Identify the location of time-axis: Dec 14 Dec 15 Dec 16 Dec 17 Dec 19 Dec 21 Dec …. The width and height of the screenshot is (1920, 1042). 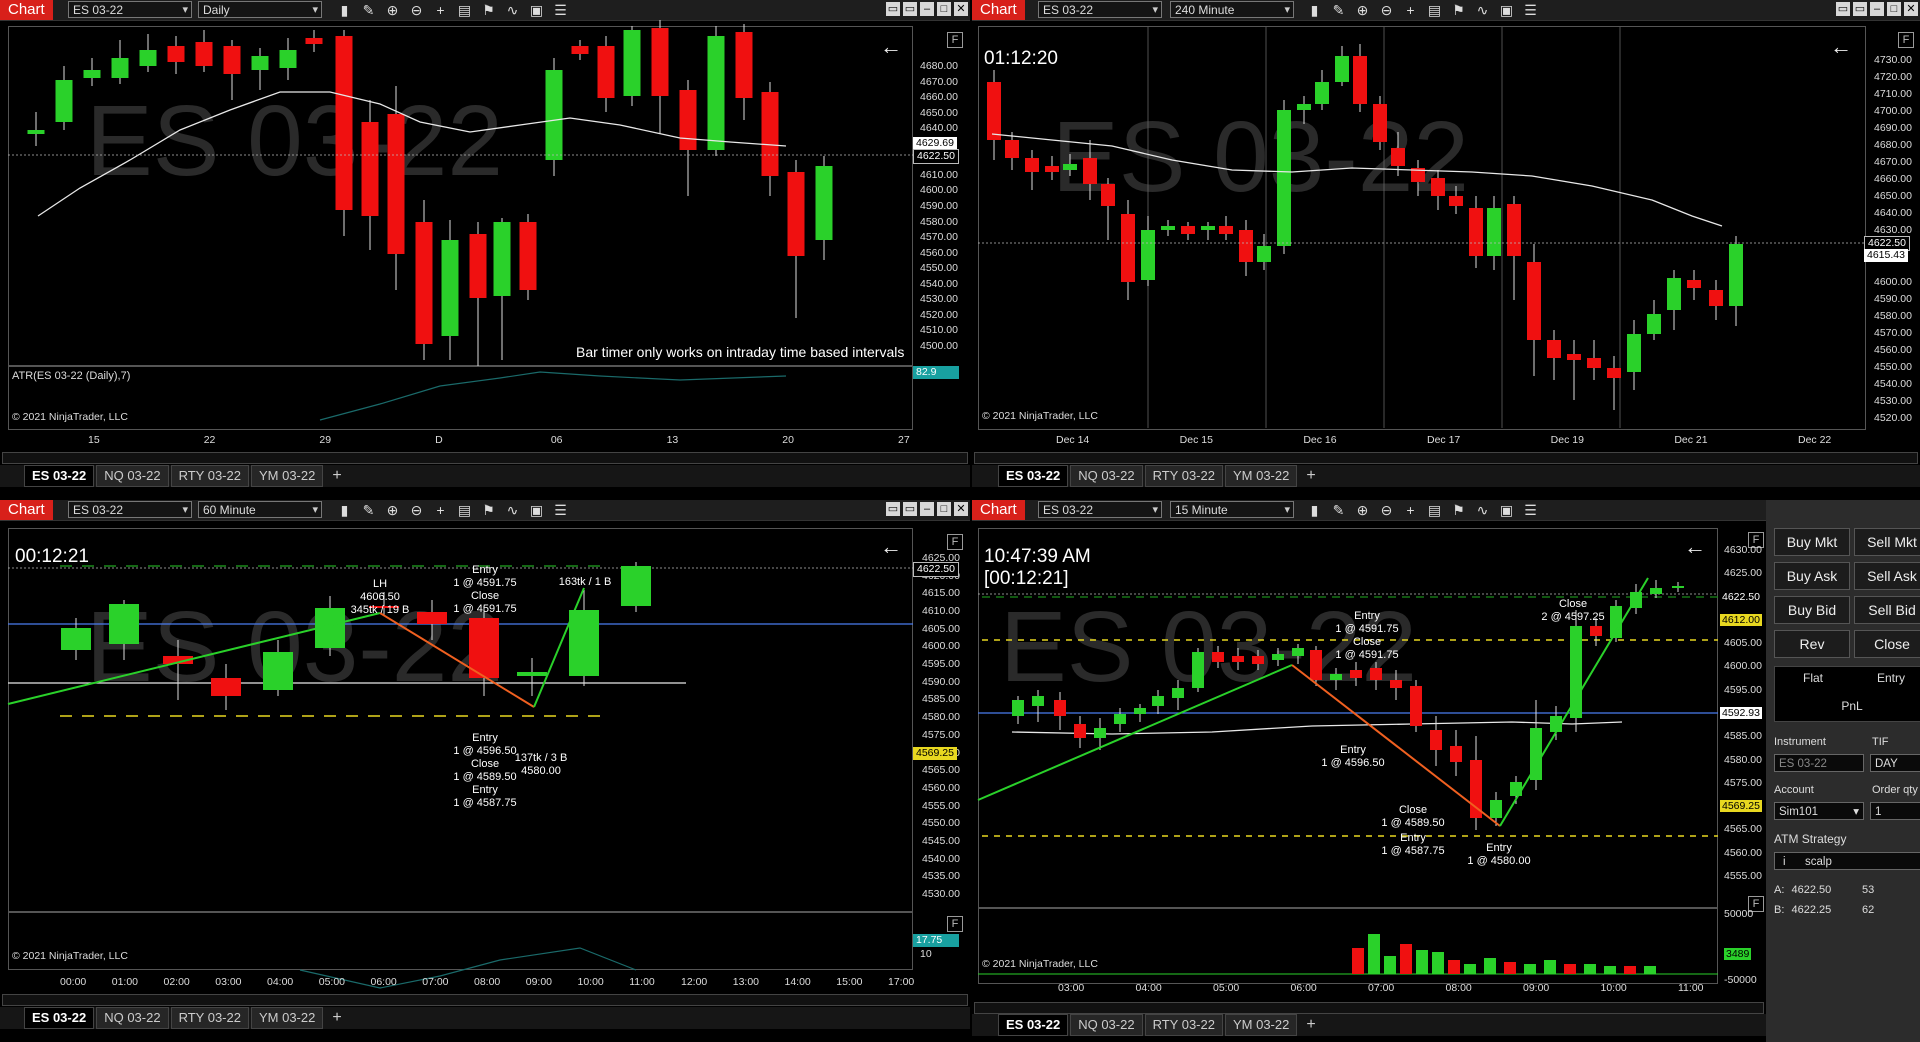
(1422, 442).